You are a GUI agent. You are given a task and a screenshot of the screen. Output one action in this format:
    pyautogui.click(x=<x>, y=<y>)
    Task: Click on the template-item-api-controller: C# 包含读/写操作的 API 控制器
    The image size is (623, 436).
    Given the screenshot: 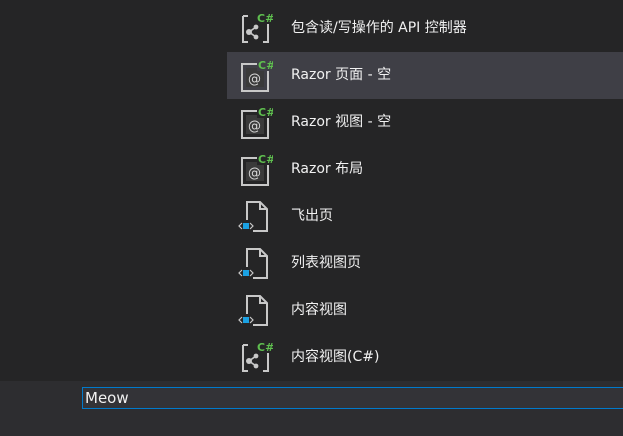 What is the action you would take?
    pyautogui.click(x=425, y=28)
    